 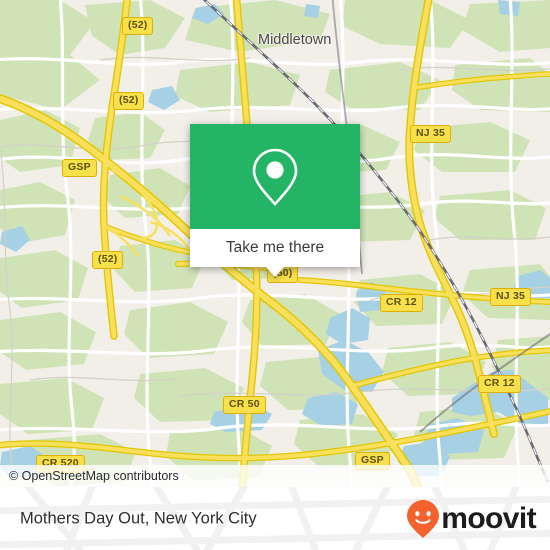 I want to click on map-label-middletown: Middletown, so click(x=295, y=40).